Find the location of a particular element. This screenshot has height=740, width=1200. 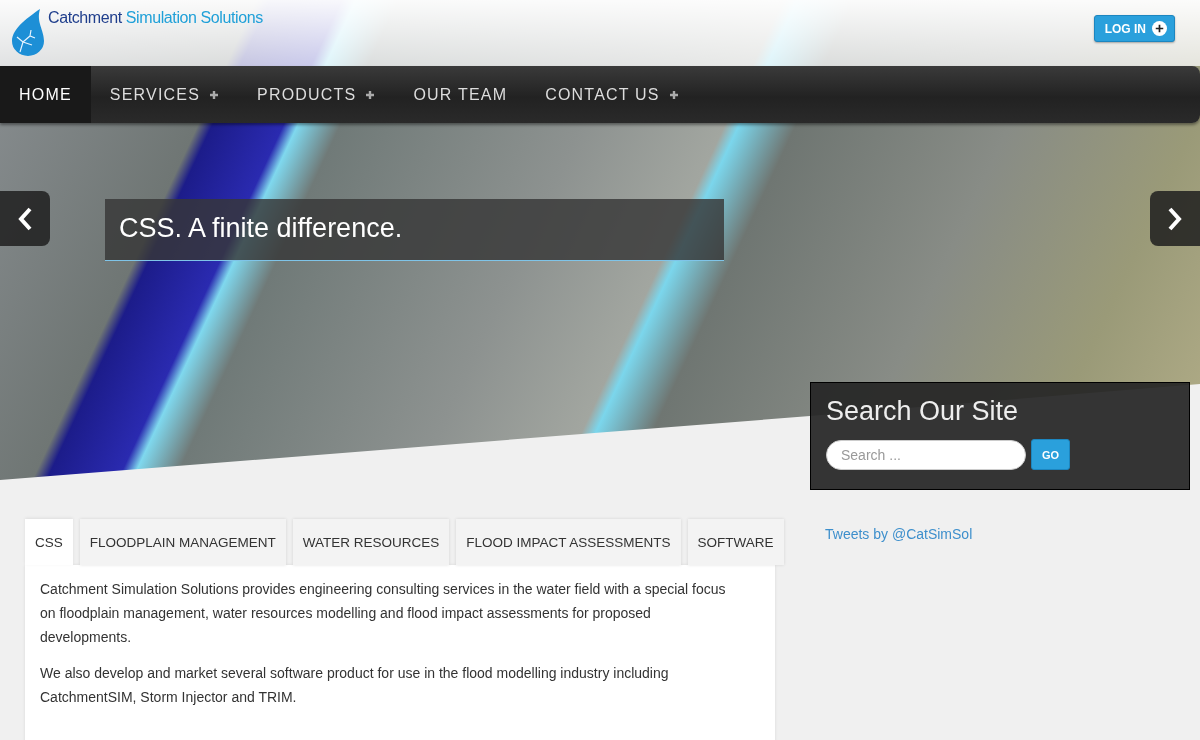

next-slide-button is located at coordinates (1175, 218).